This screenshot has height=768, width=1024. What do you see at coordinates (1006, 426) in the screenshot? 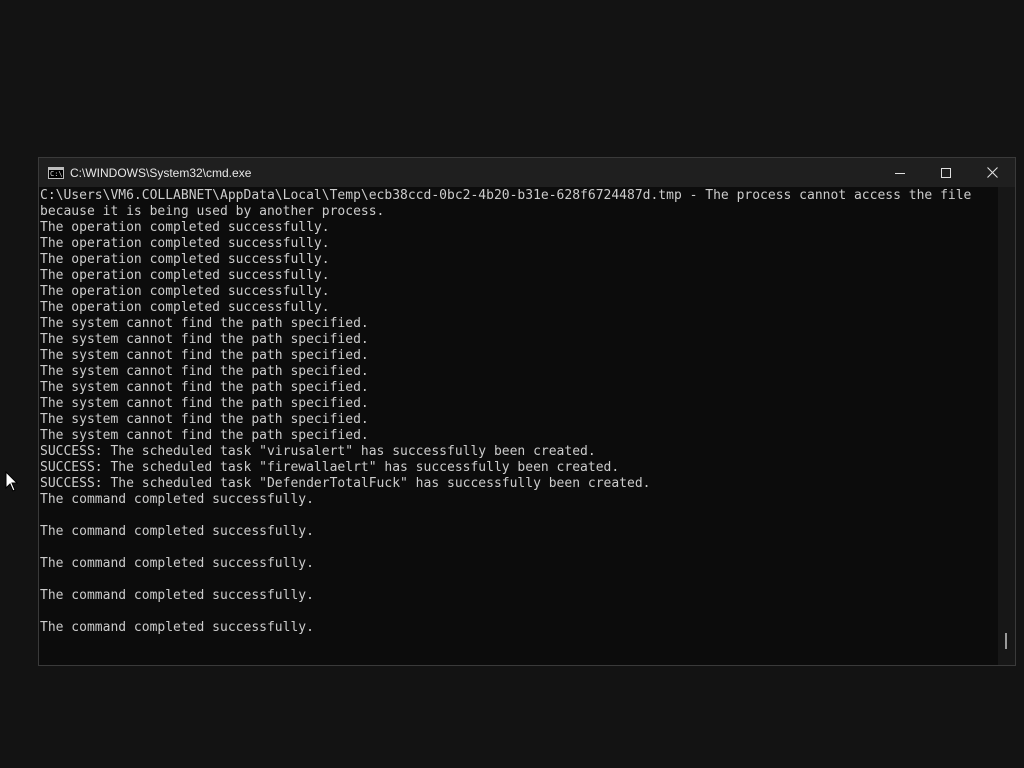
I see `vertical-scrollbar` at bounding box center [1006, 426].